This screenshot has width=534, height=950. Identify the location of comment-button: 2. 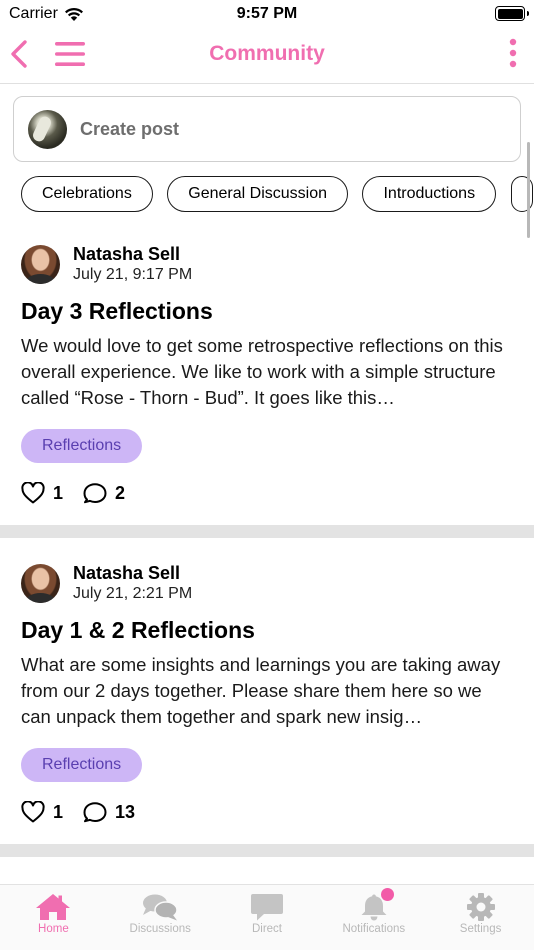
(104, 493).